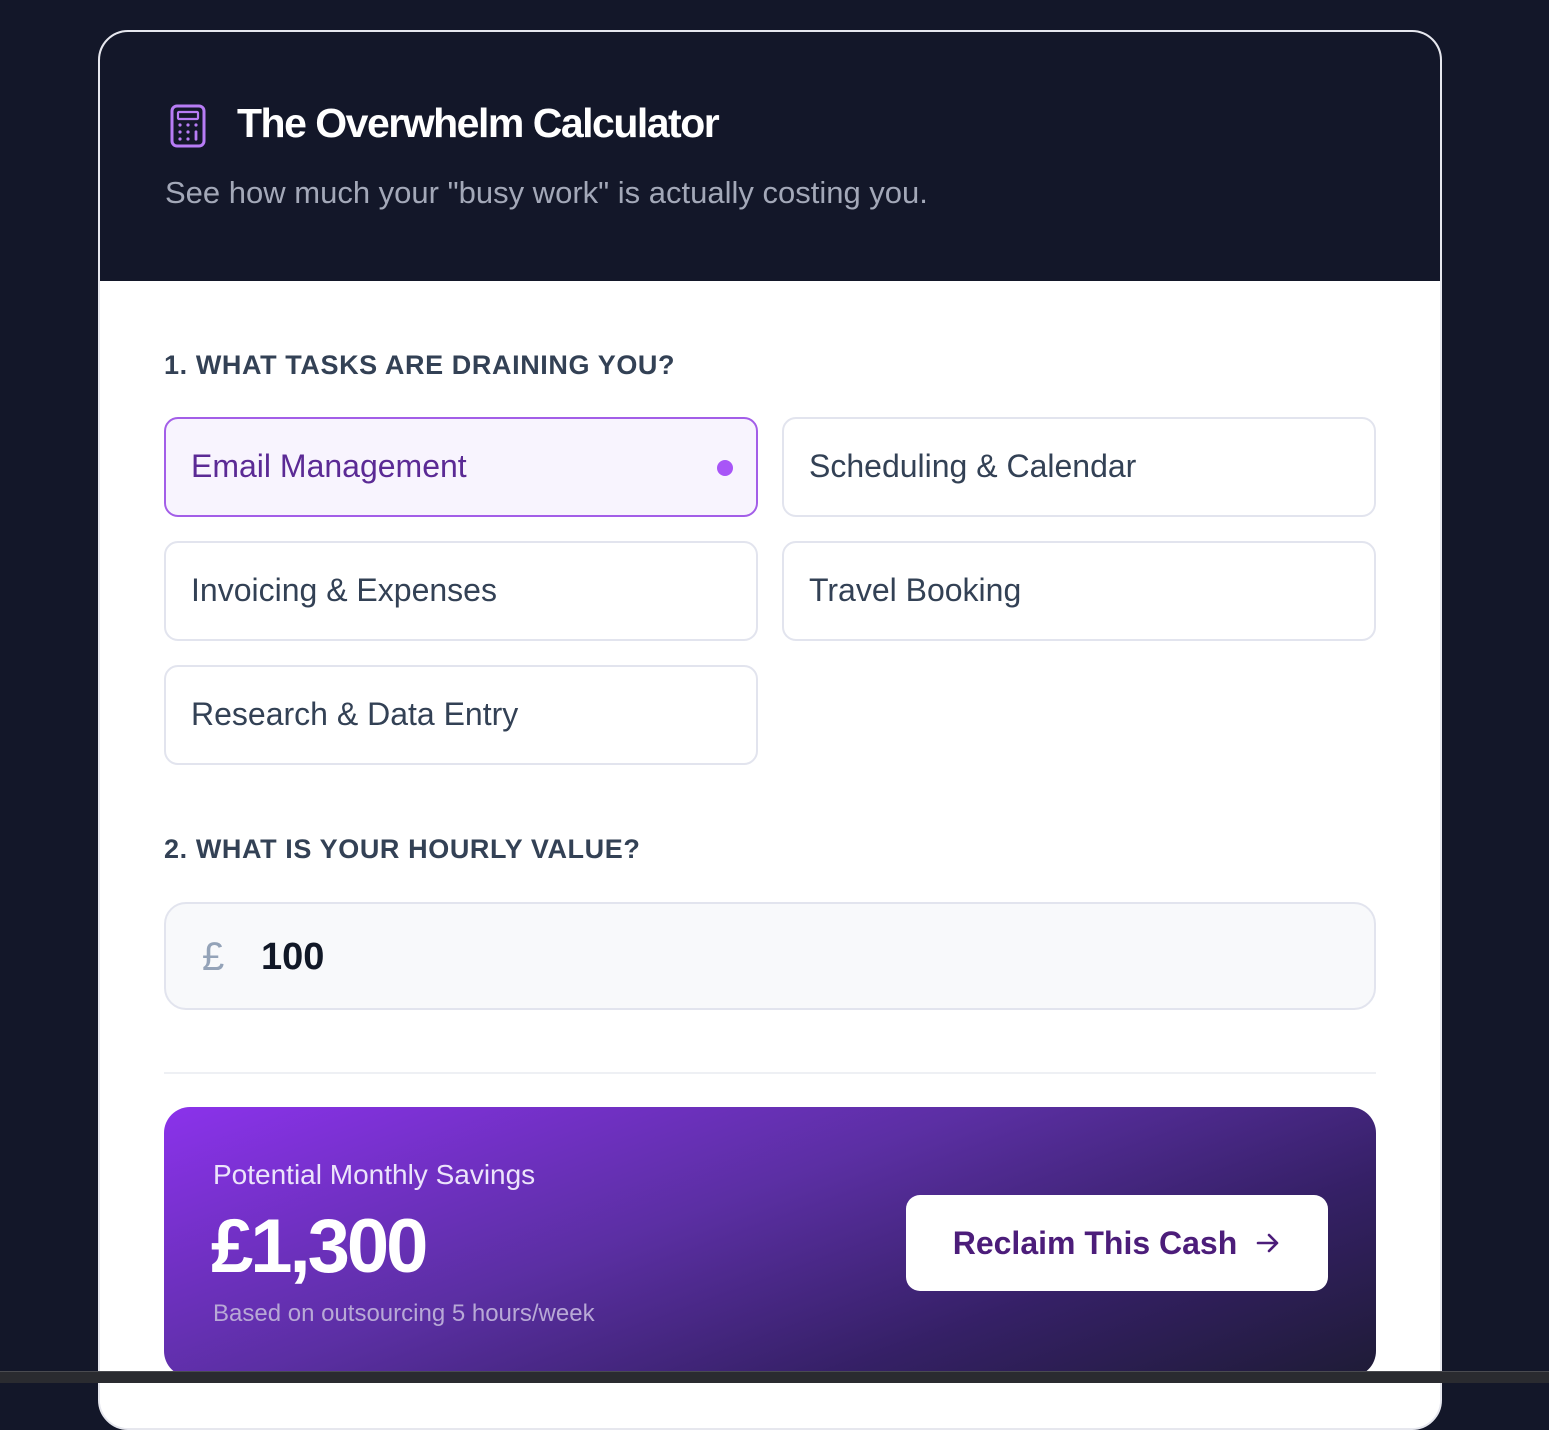 This screenshot has height=1430, width=1549. I want to click on task-invoicing-expenses: Invoicing & Expenses, so click(461, 591).